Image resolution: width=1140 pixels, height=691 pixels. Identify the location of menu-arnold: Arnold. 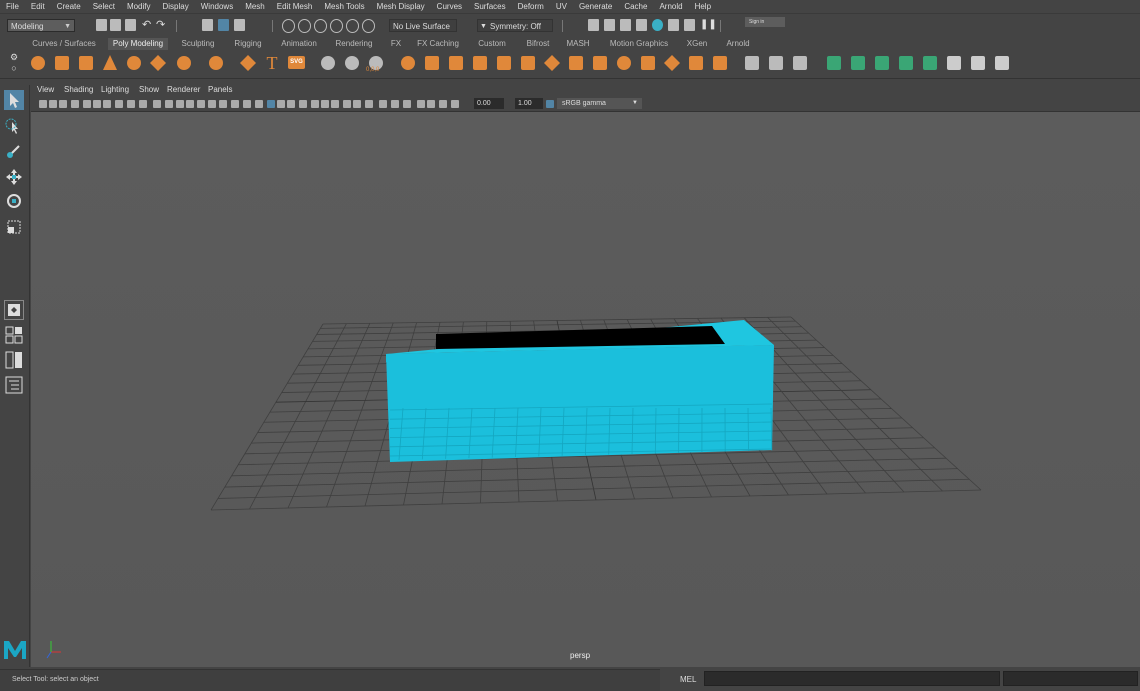
(670, 6).